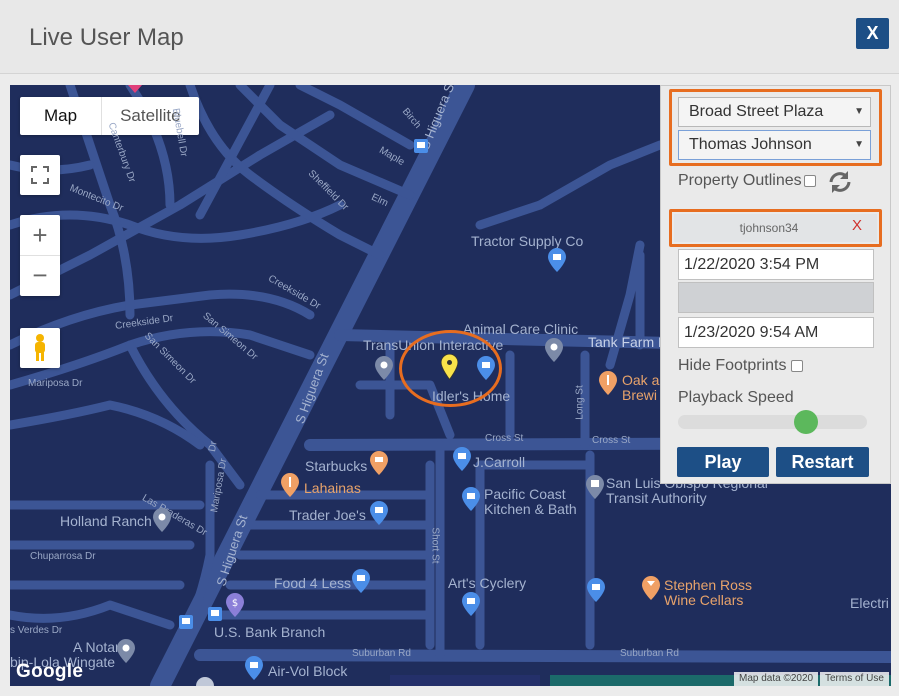 The image size is (899, 696). What do you see at coordinates (106, 37) in the screenshot?
I see `dialog-title: Live User Map` at bounding box center [106, 37].